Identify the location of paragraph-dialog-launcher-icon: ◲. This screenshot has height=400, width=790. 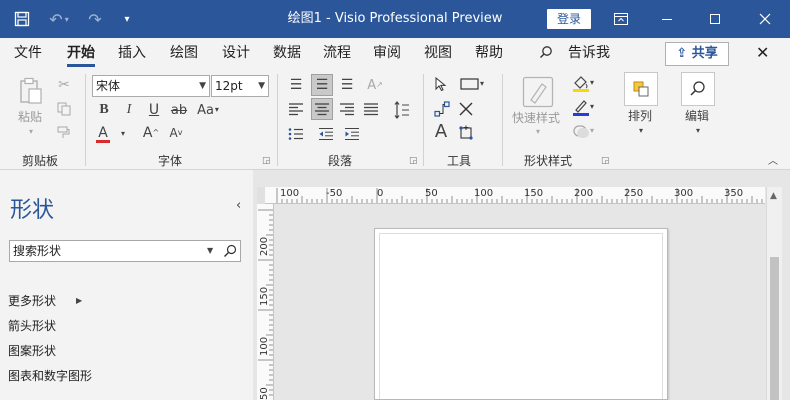
(413, 161).